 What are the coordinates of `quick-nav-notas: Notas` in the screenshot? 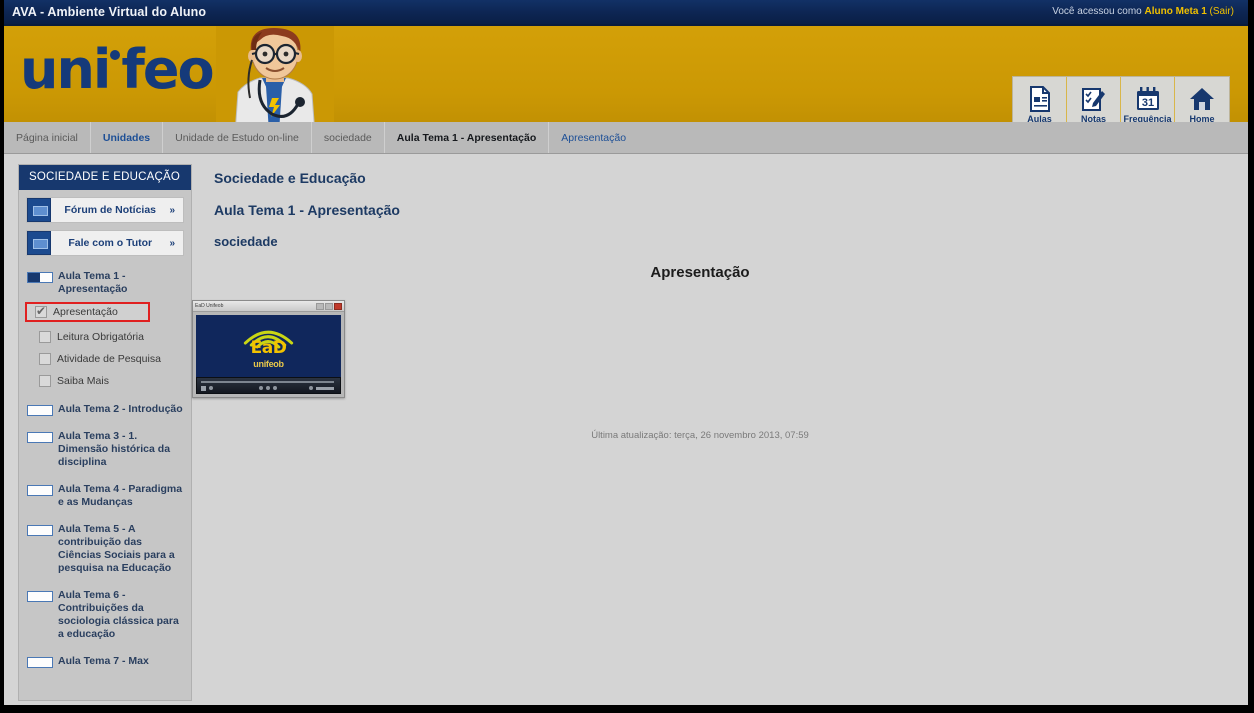 It's located at (1094, 99).